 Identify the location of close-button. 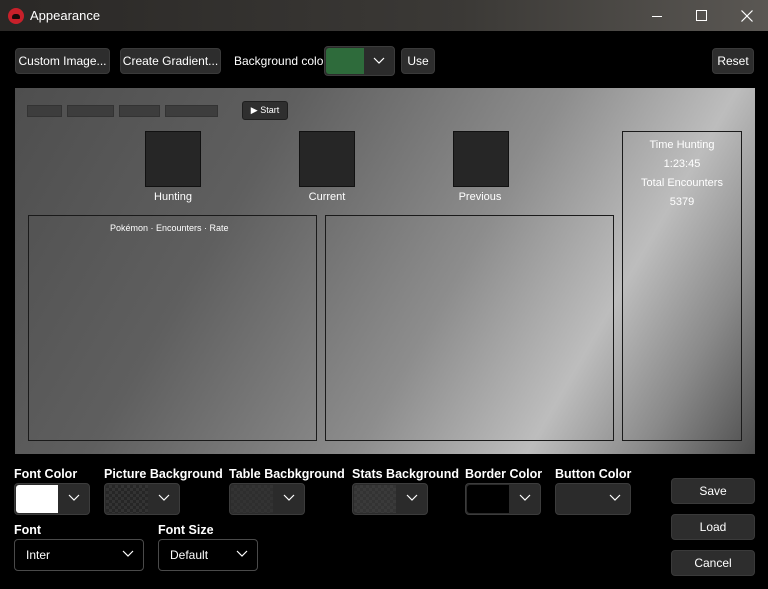
(746, 15).